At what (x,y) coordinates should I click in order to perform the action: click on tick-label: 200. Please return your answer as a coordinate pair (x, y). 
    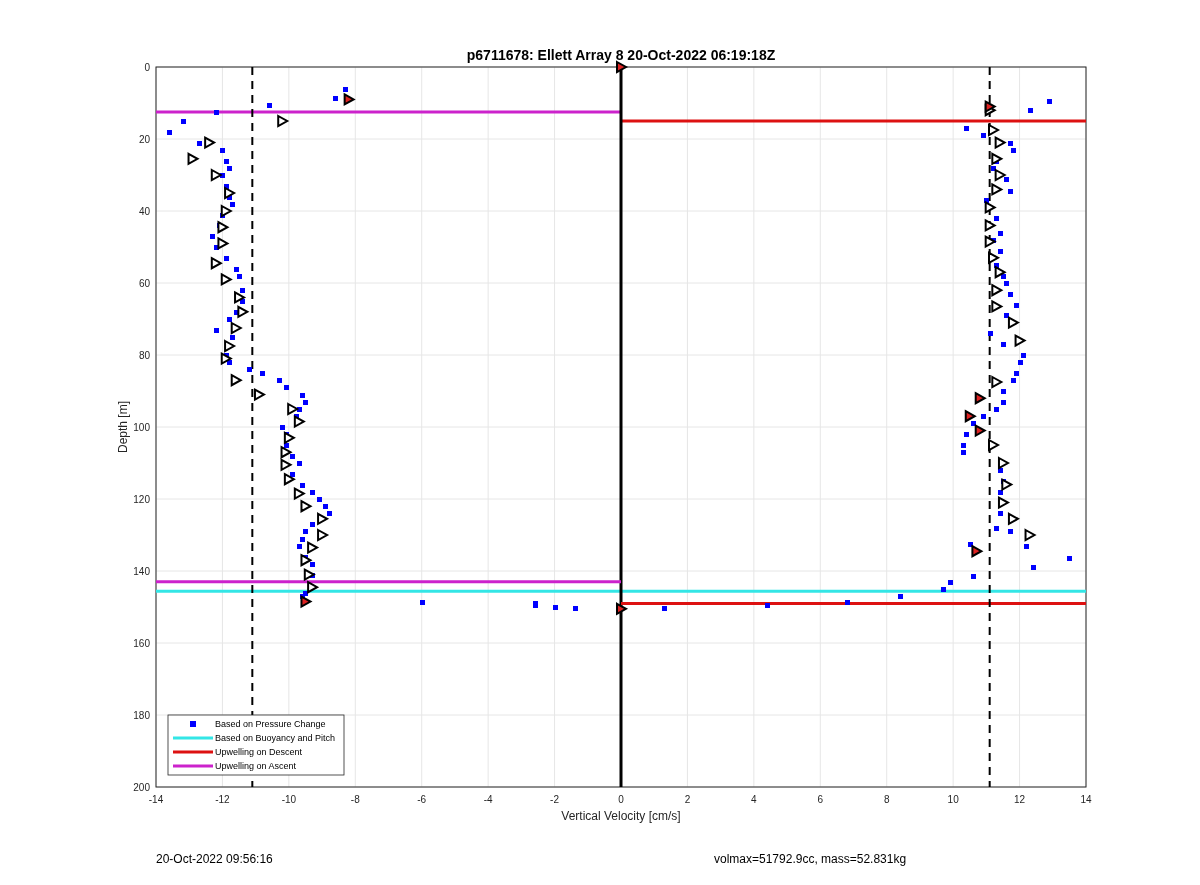
    Looking at the image, I should click on (141, 787).